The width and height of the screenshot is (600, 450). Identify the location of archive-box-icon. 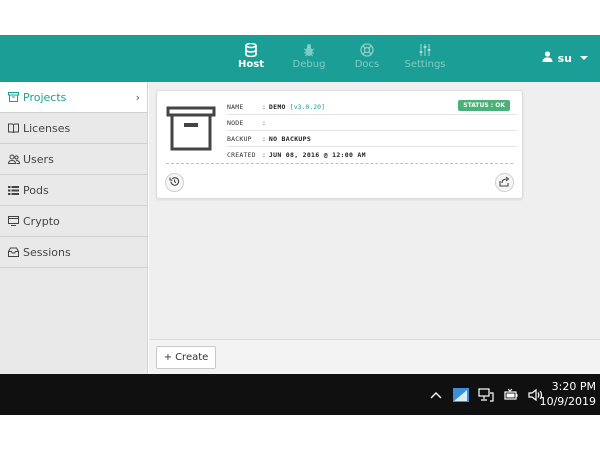
(191, 128).